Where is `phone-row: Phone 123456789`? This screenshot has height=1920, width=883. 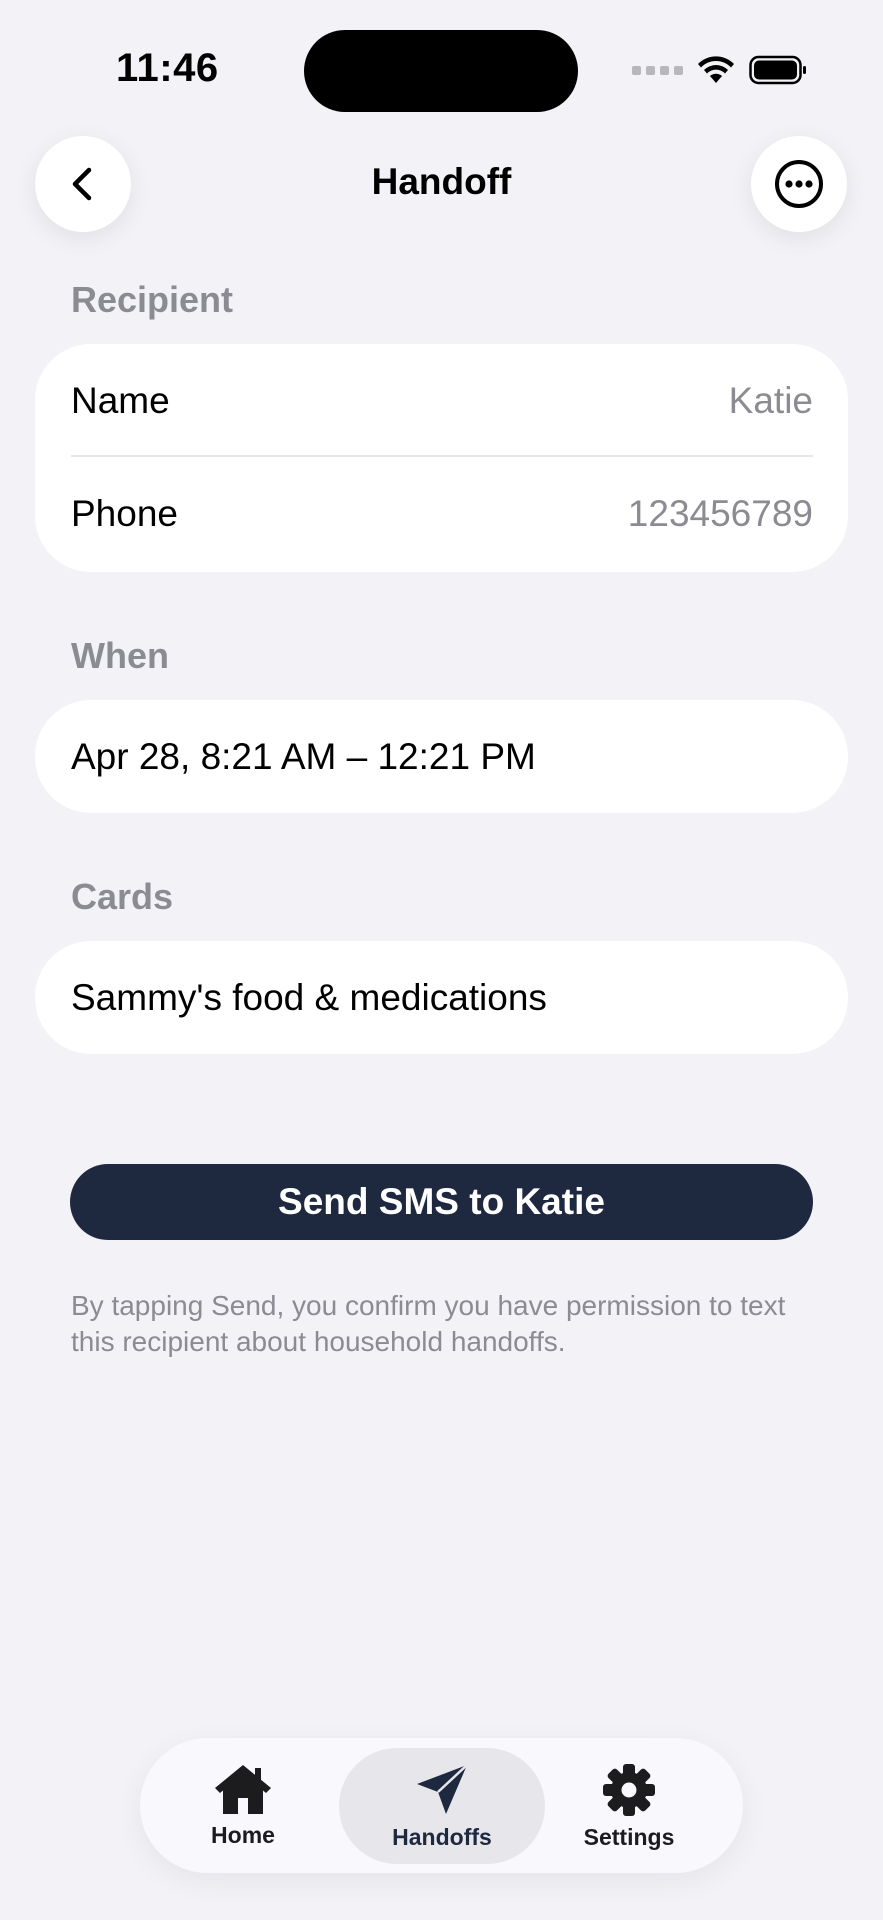 phone-row: Phone 123456789 is located at coordinates (441, 513).